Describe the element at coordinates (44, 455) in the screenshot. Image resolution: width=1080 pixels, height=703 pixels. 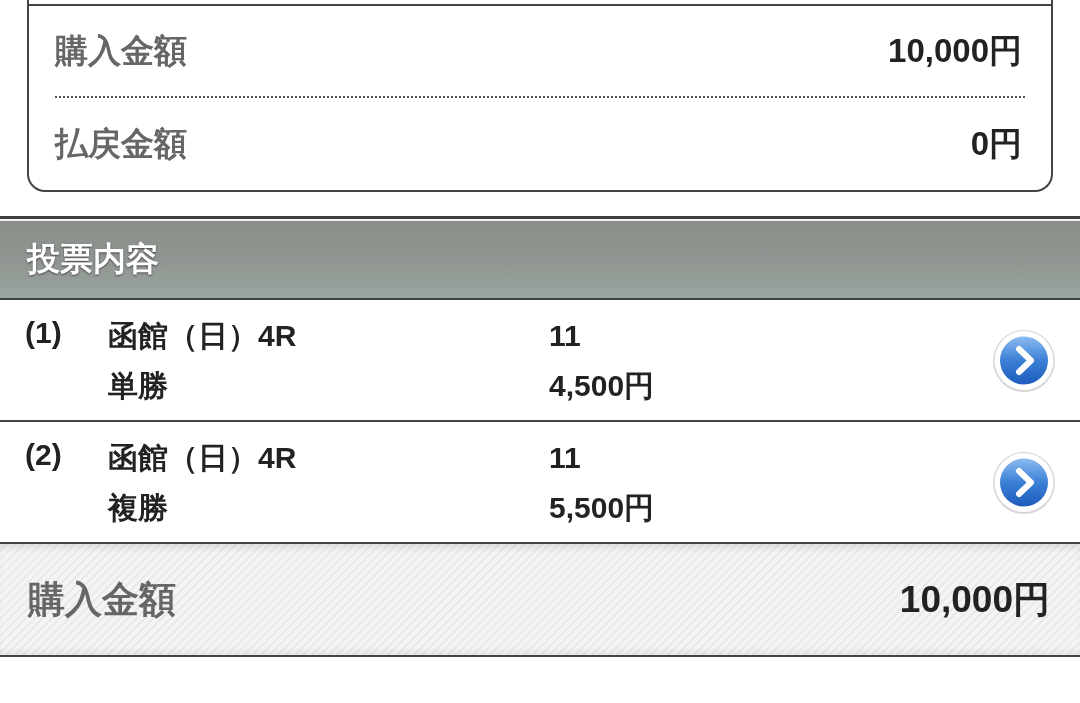
I see `bet-number: (2)` at that location.